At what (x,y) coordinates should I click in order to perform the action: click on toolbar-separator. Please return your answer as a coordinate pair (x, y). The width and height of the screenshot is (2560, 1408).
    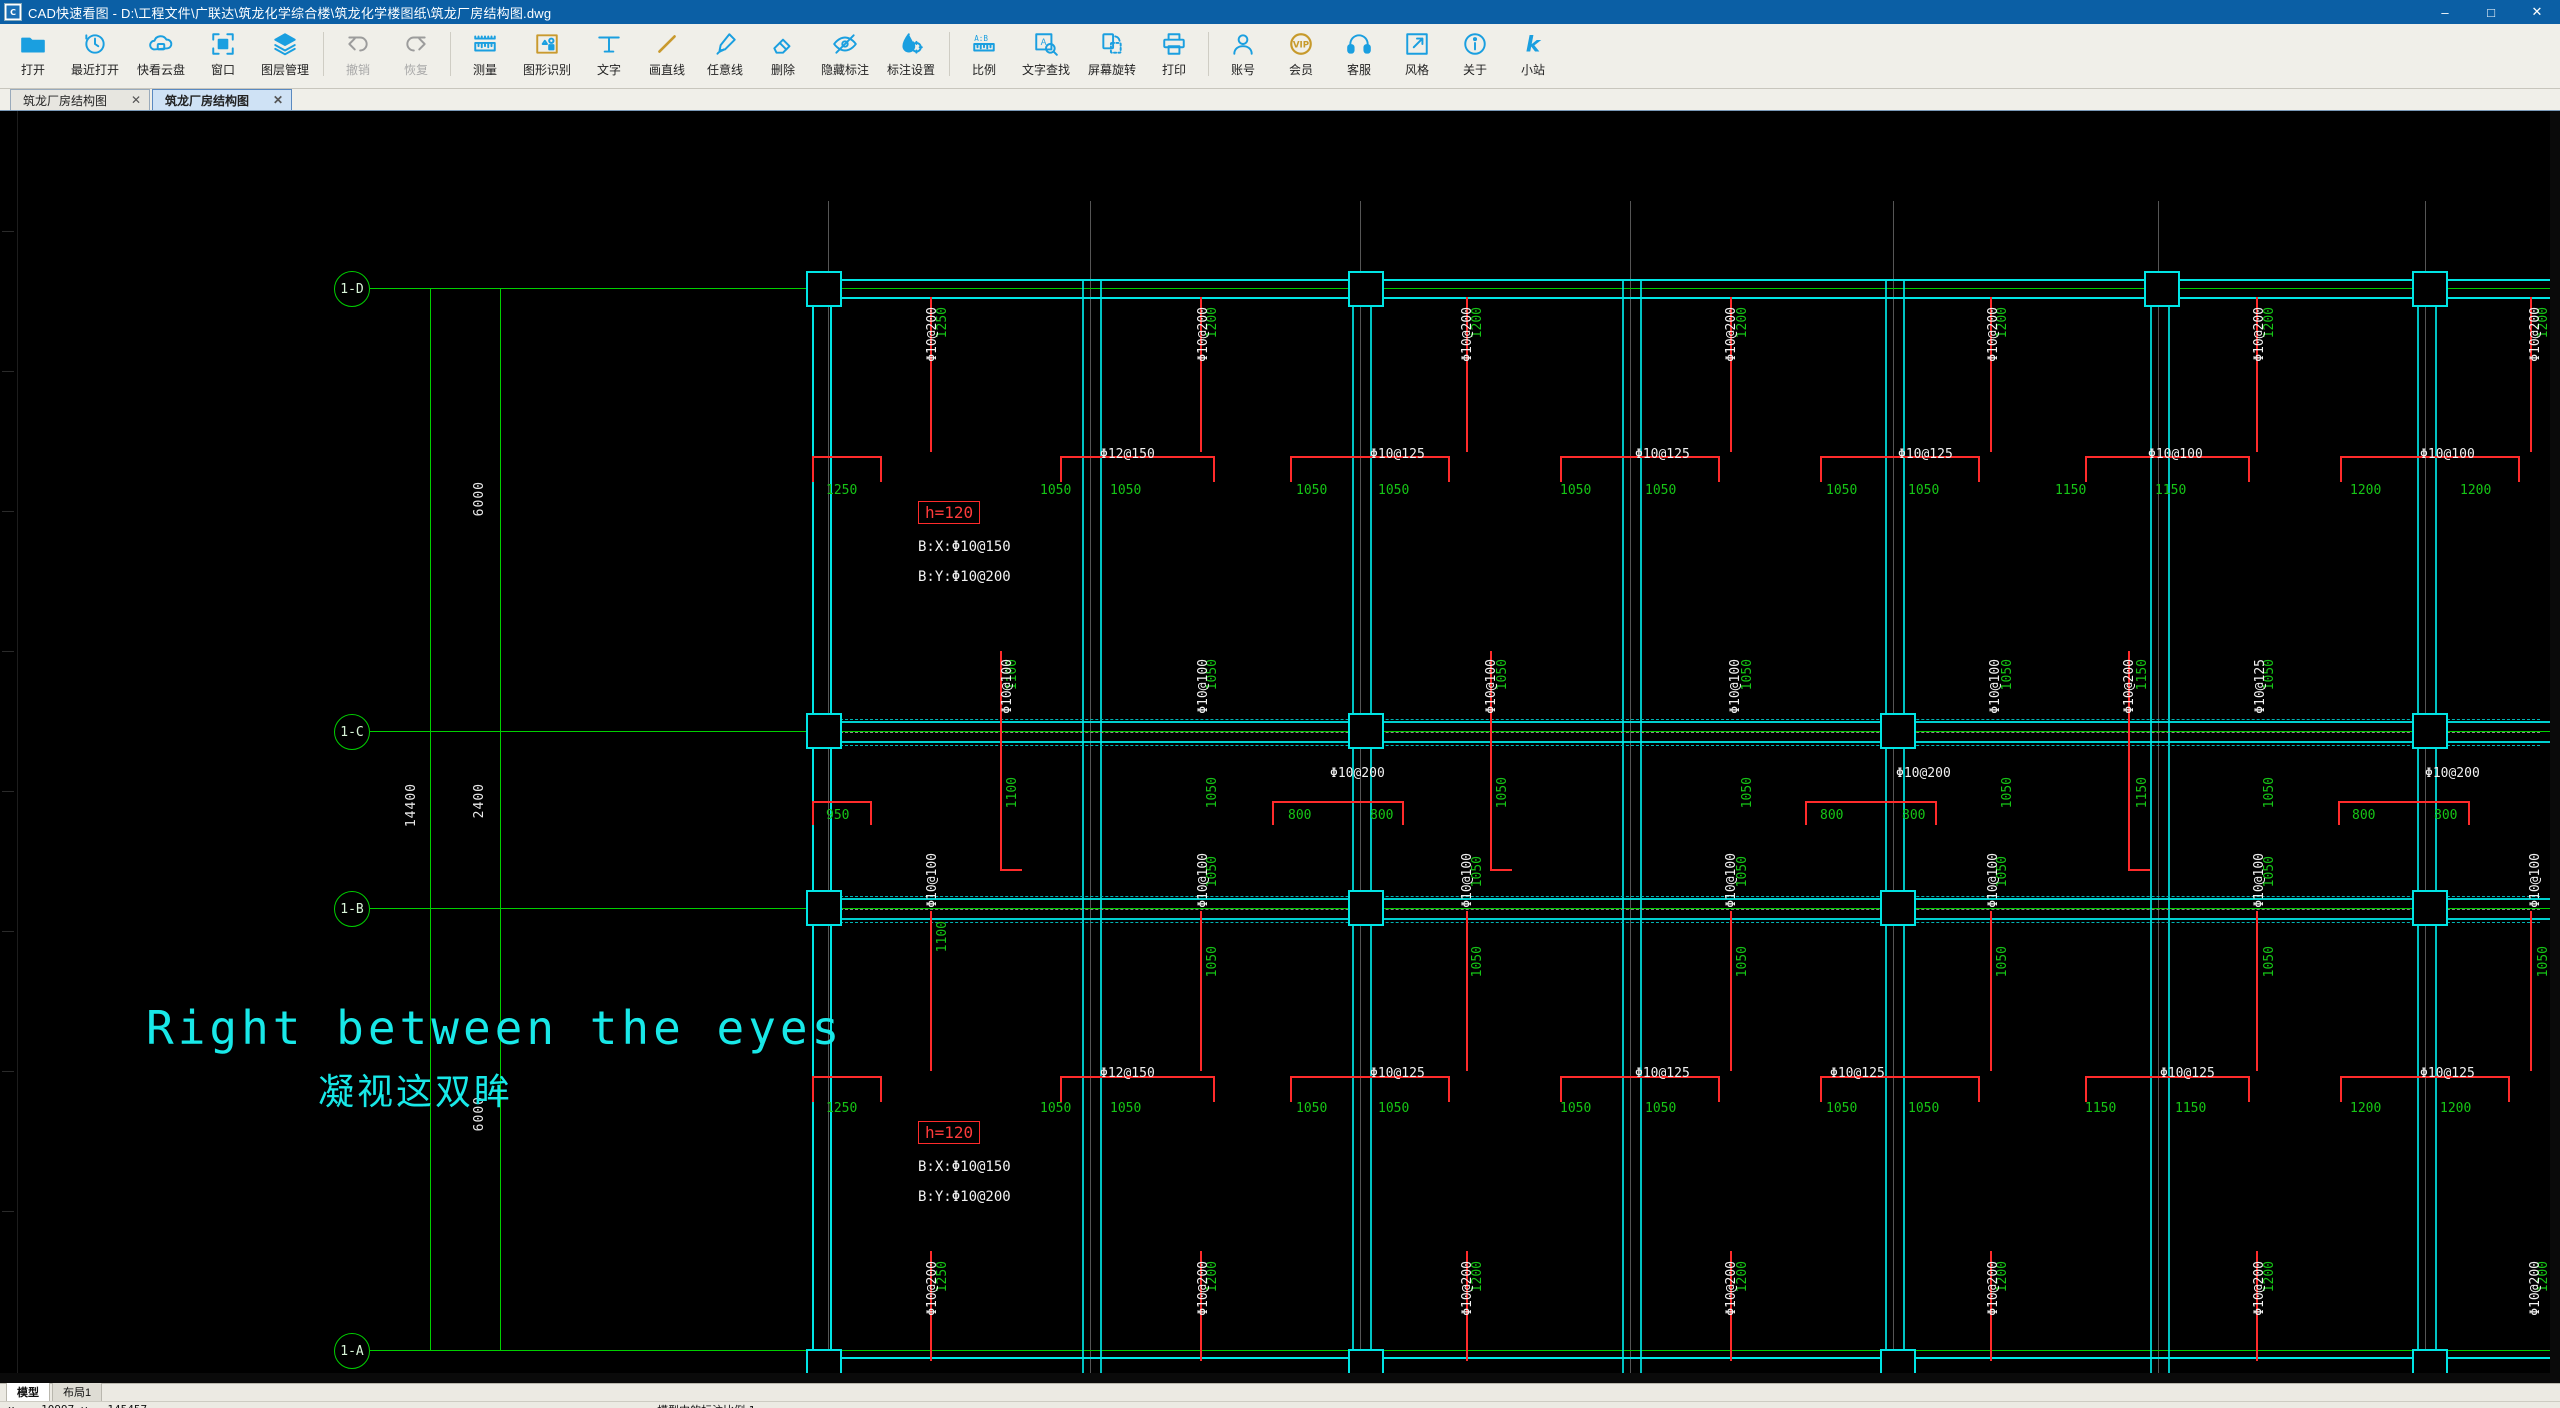
    Looking at the image, I should click on (323, 54).